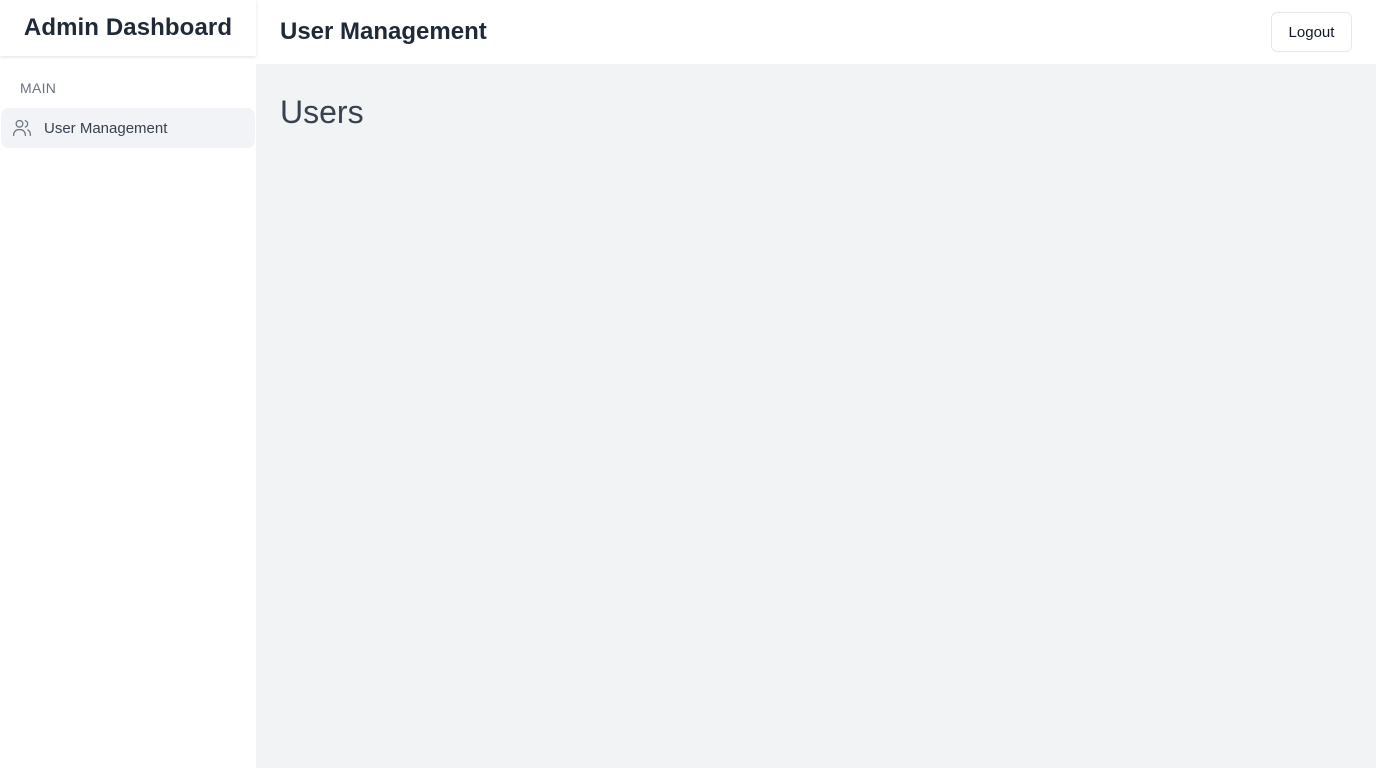 This screenshot has width=1376, height=768. Describe the element at coordinates (816, 32) in the screenshot. I see `top-header: User Management Logout` at that location.